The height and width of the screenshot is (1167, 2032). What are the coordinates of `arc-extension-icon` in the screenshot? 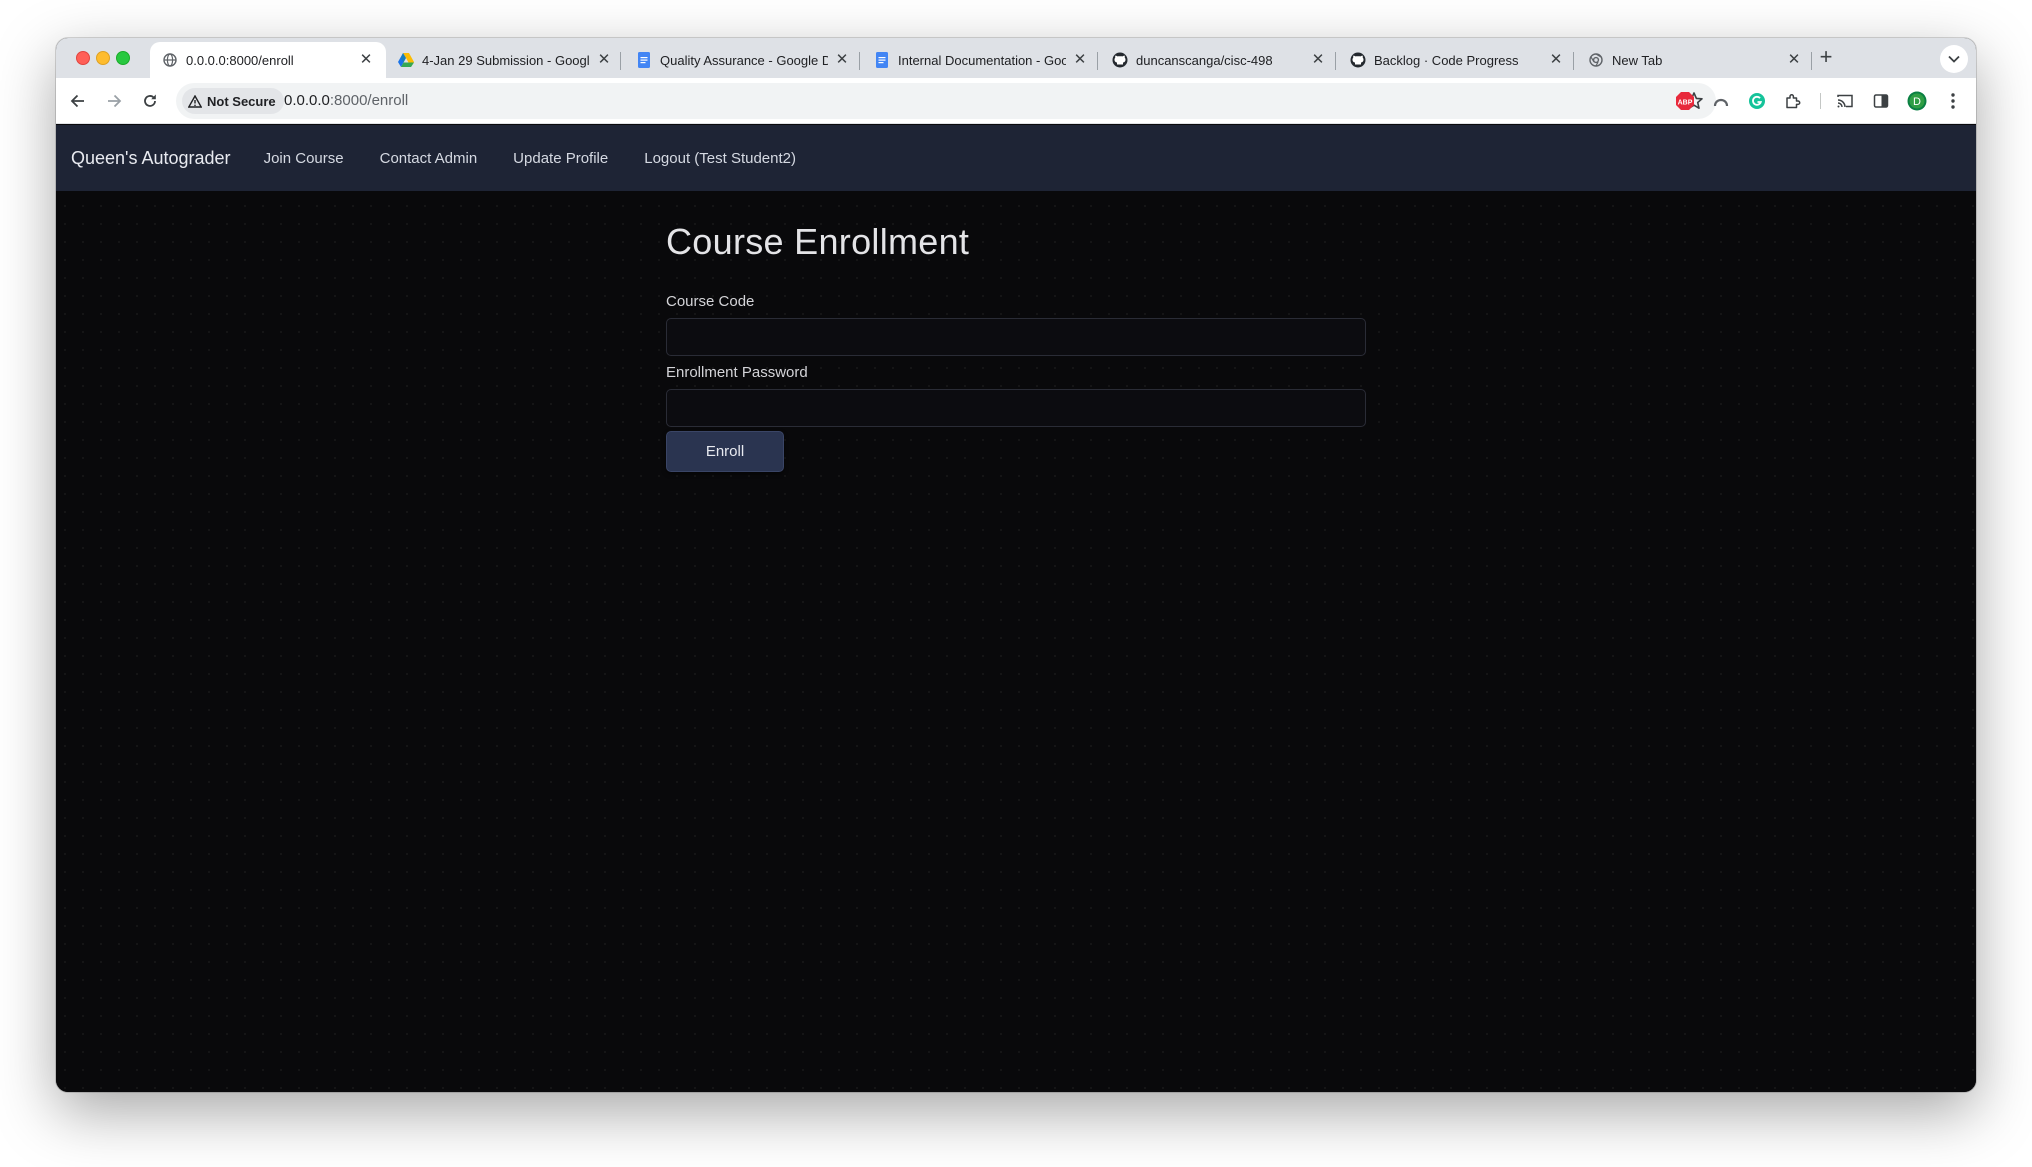 It's located at (1721, 101).